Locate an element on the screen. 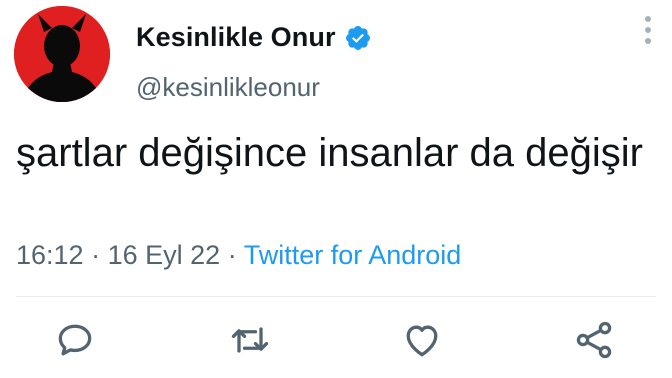  author-display-name: Kesinlikle Onur is located at coordinates (236, 37).